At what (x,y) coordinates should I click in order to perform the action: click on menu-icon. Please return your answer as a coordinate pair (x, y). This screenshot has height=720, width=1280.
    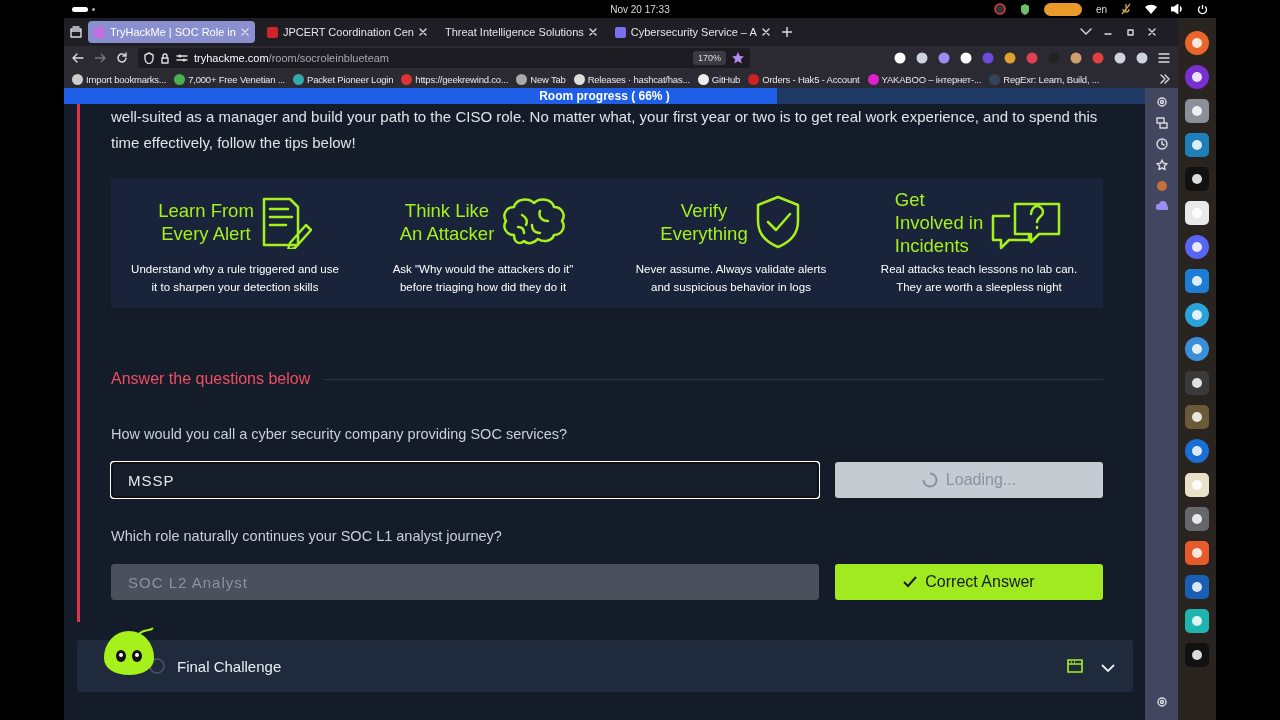
    Looking at the image, I should click on (1164, 58).